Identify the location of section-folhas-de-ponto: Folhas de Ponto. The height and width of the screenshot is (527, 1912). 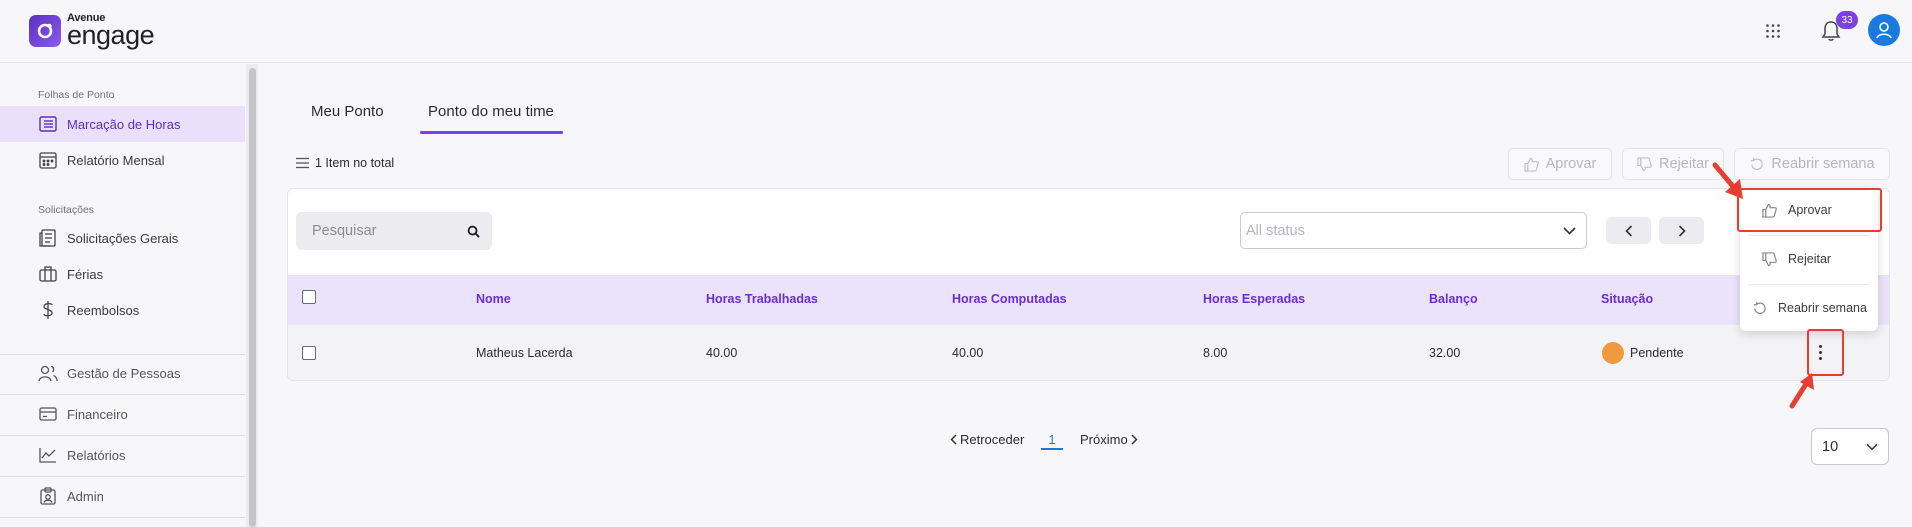
(76, 95).